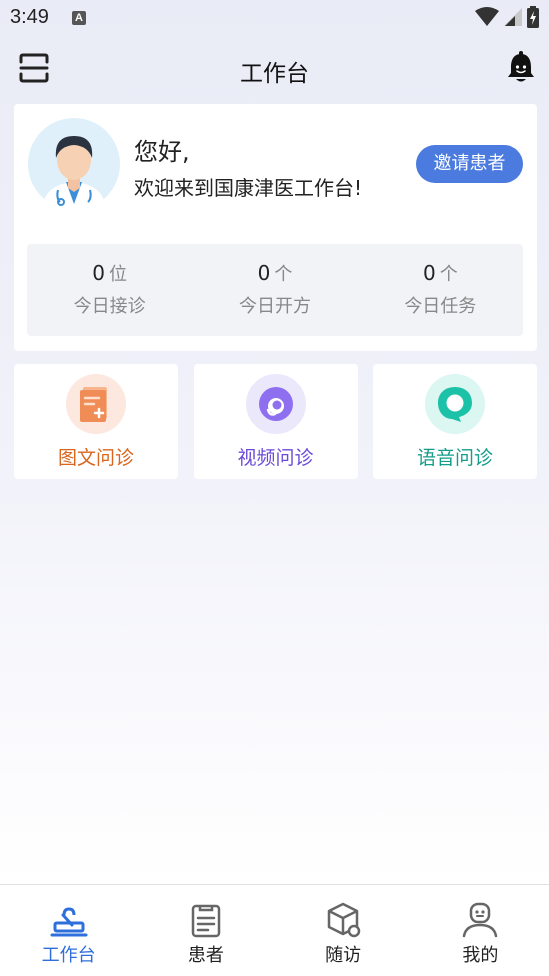 Image resolution: width=549 pixels, height=976 pixels. Describe the element at coordinates (343, 955) in the screenshot. I see `nav-label: 随访` at that location.